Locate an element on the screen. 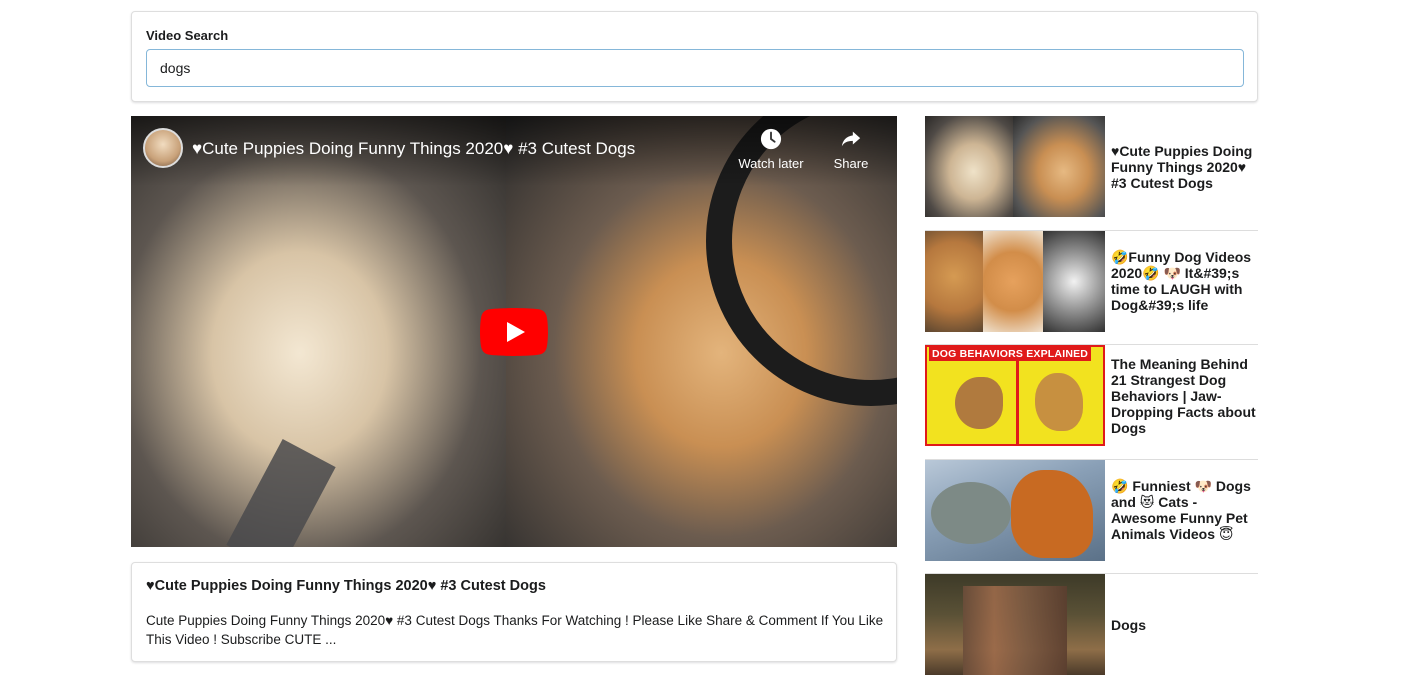 This screenshot has width=1408, height=689. search-input is located at coordinates (695, 68).